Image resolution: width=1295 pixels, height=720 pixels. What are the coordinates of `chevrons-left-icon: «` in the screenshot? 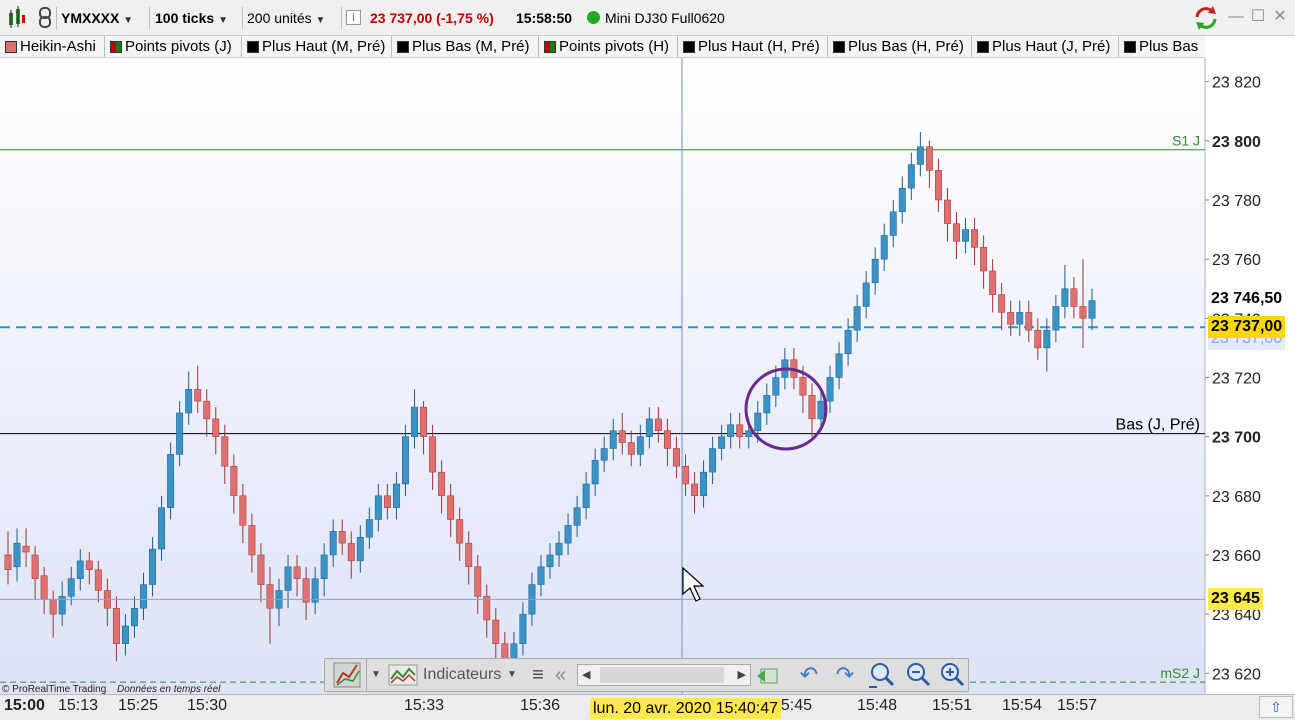 It's located at (564, 675).